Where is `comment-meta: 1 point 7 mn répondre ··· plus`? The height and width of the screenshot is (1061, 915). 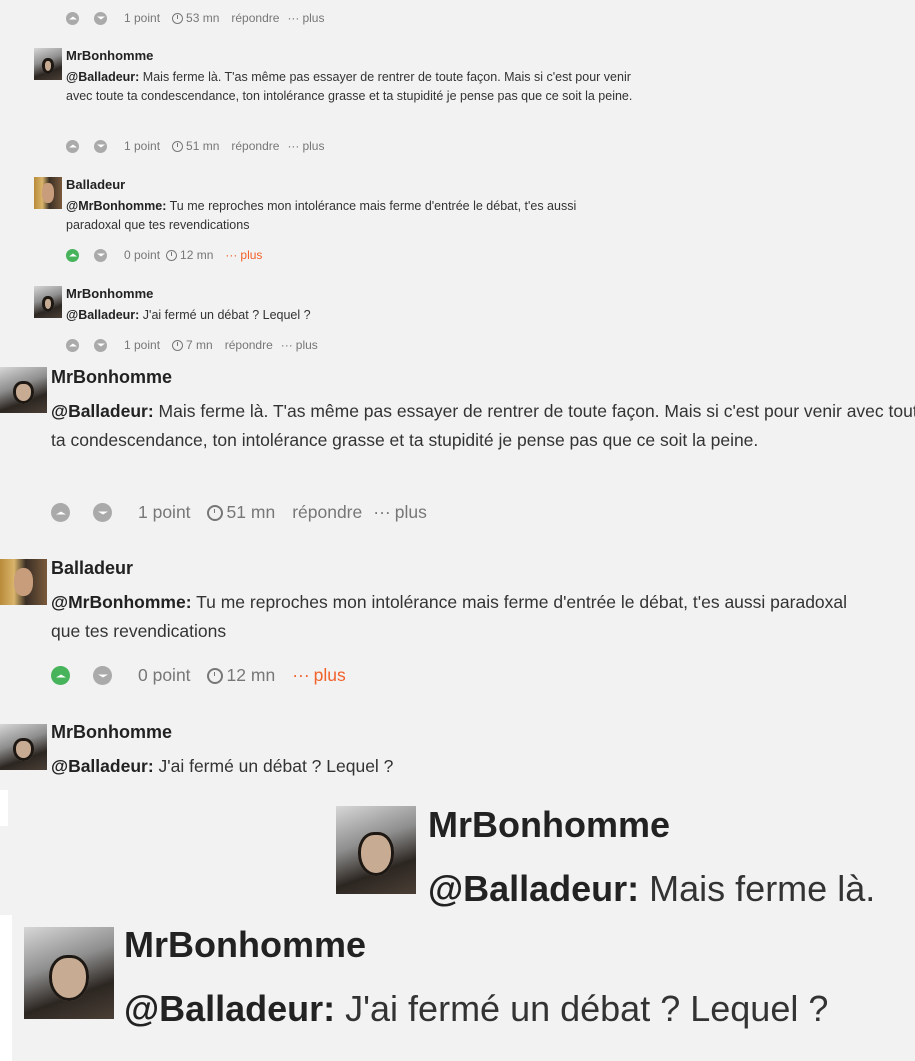 comment-meta: 1 point 7 mn répondre ··· plus is located at coordinates (192, 345).